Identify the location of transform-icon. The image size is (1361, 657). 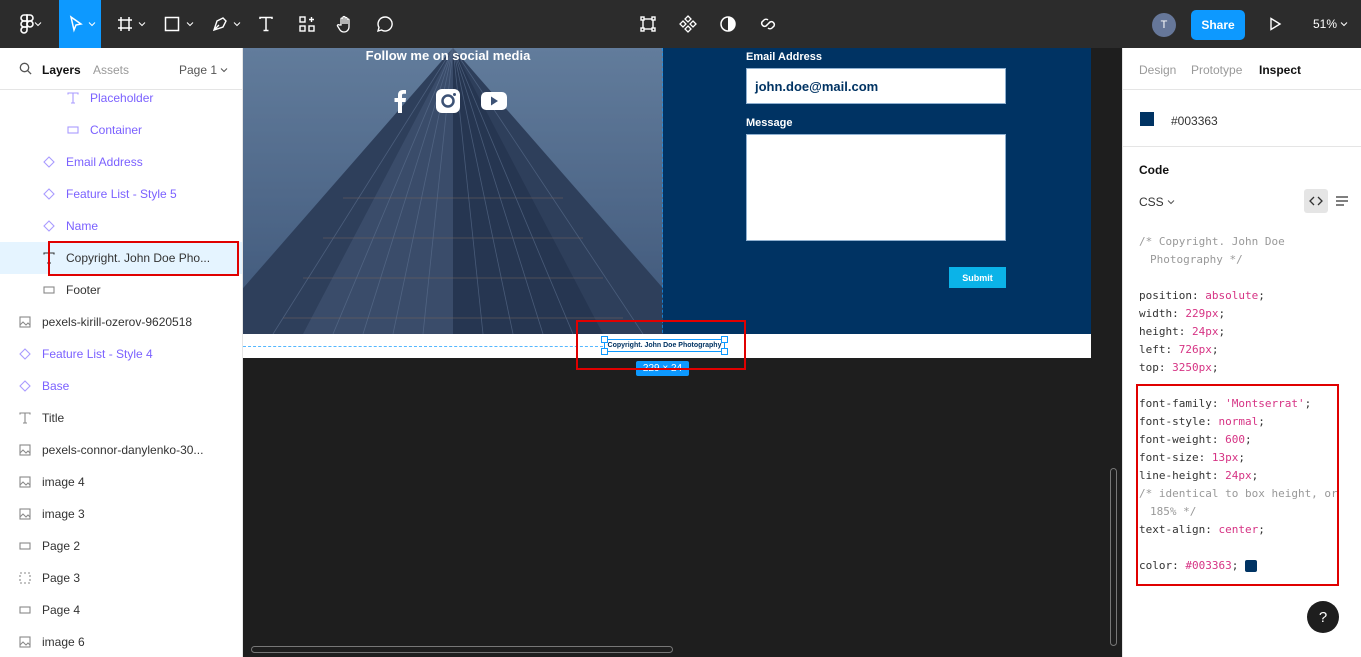
(648, 24).